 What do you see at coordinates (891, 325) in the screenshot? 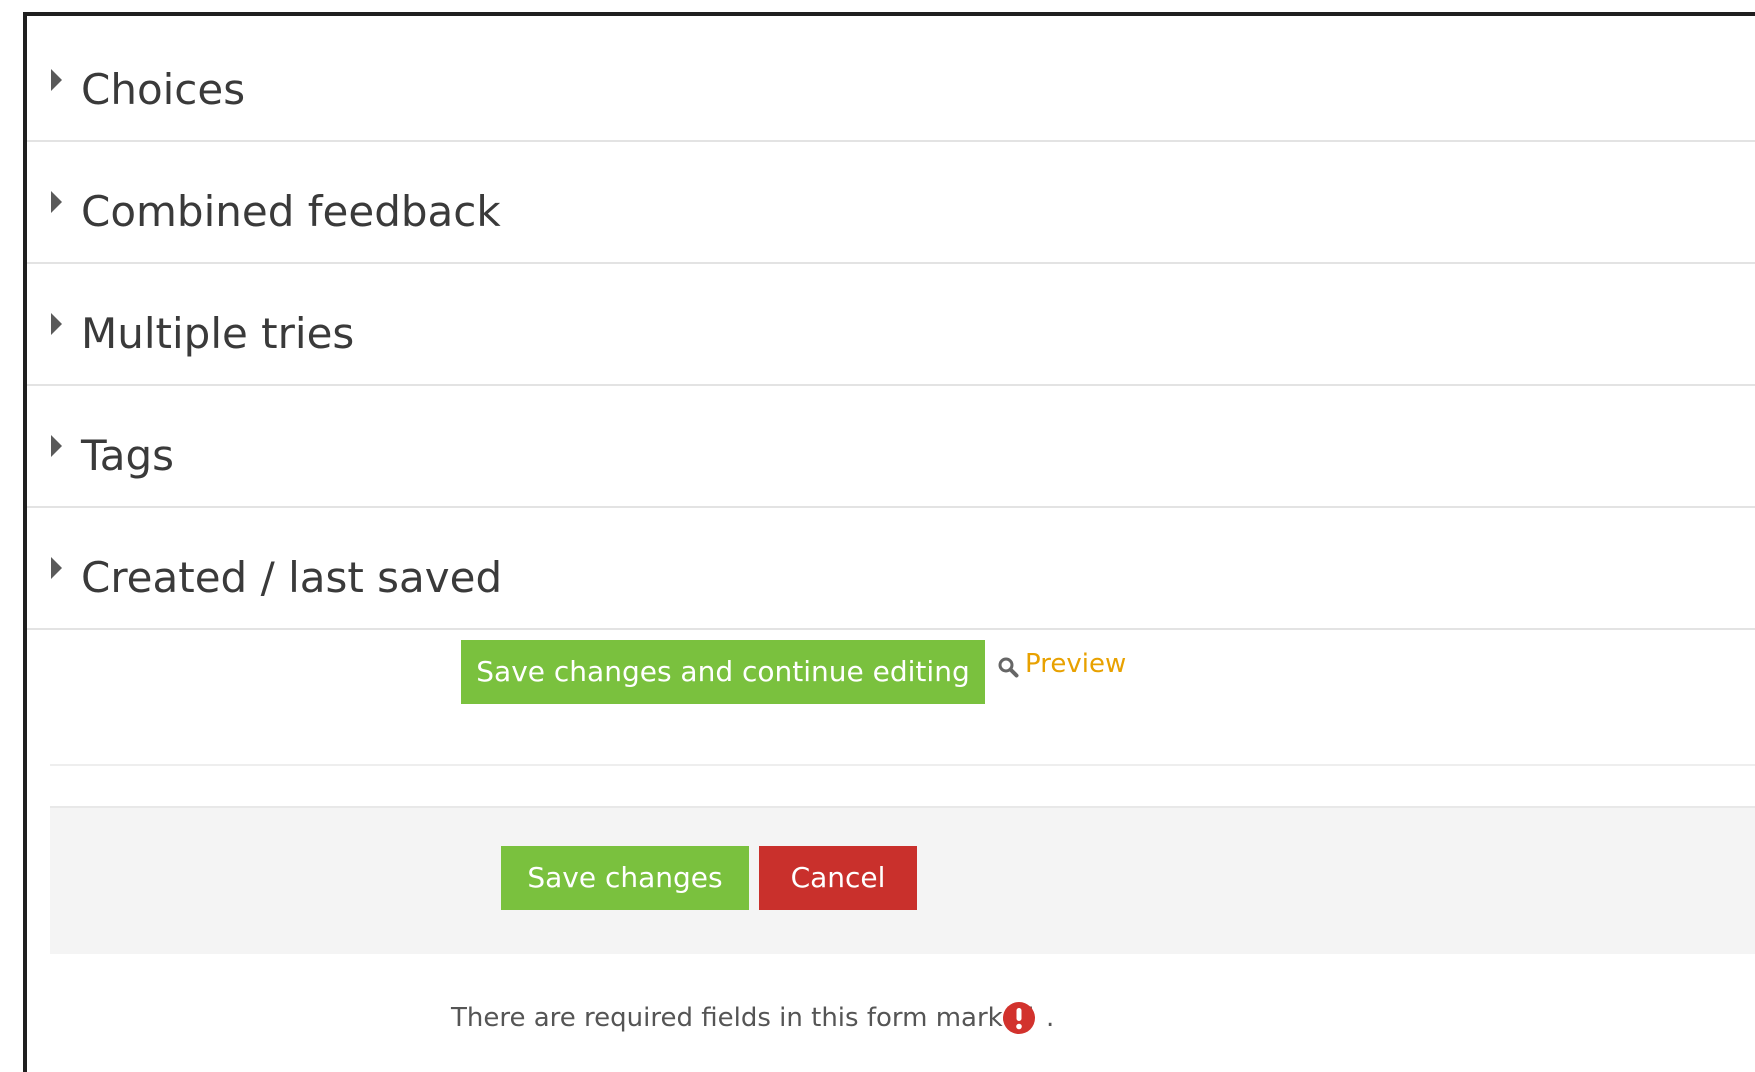
I see `section-multiple-tries: Multiple tries` at bounding box center [891, 325].